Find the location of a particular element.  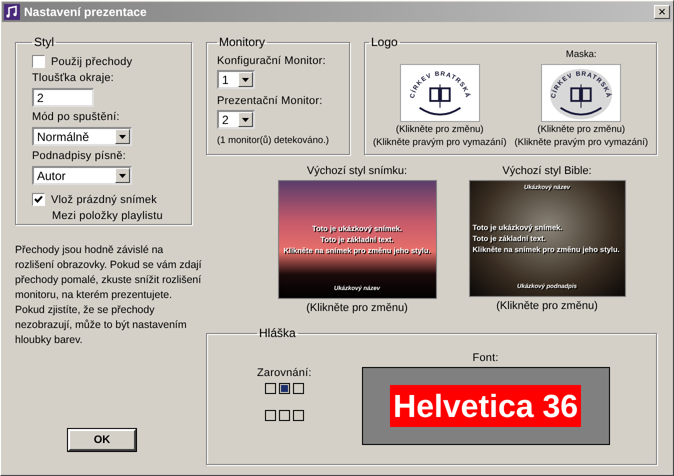

preview-heading: Výchozí styl Bible: is located at coordinates (547, 171).